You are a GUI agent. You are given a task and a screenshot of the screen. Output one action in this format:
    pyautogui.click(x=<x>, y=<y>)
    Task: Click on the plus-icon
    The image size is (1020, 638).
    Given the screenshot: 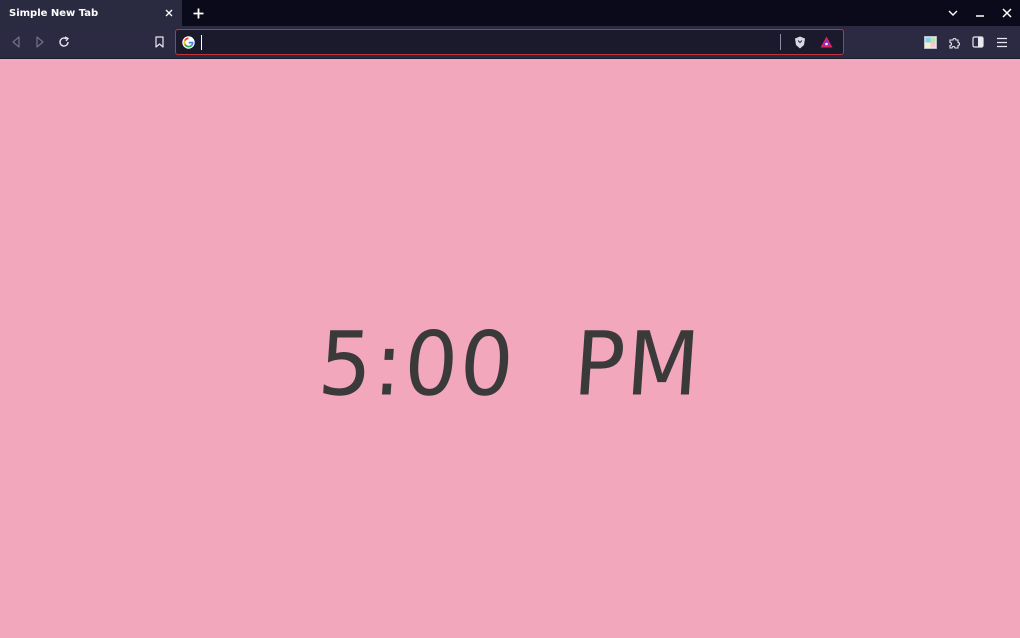 What is the action you would take?
    pyautogui.click(x=198, y=13)
    